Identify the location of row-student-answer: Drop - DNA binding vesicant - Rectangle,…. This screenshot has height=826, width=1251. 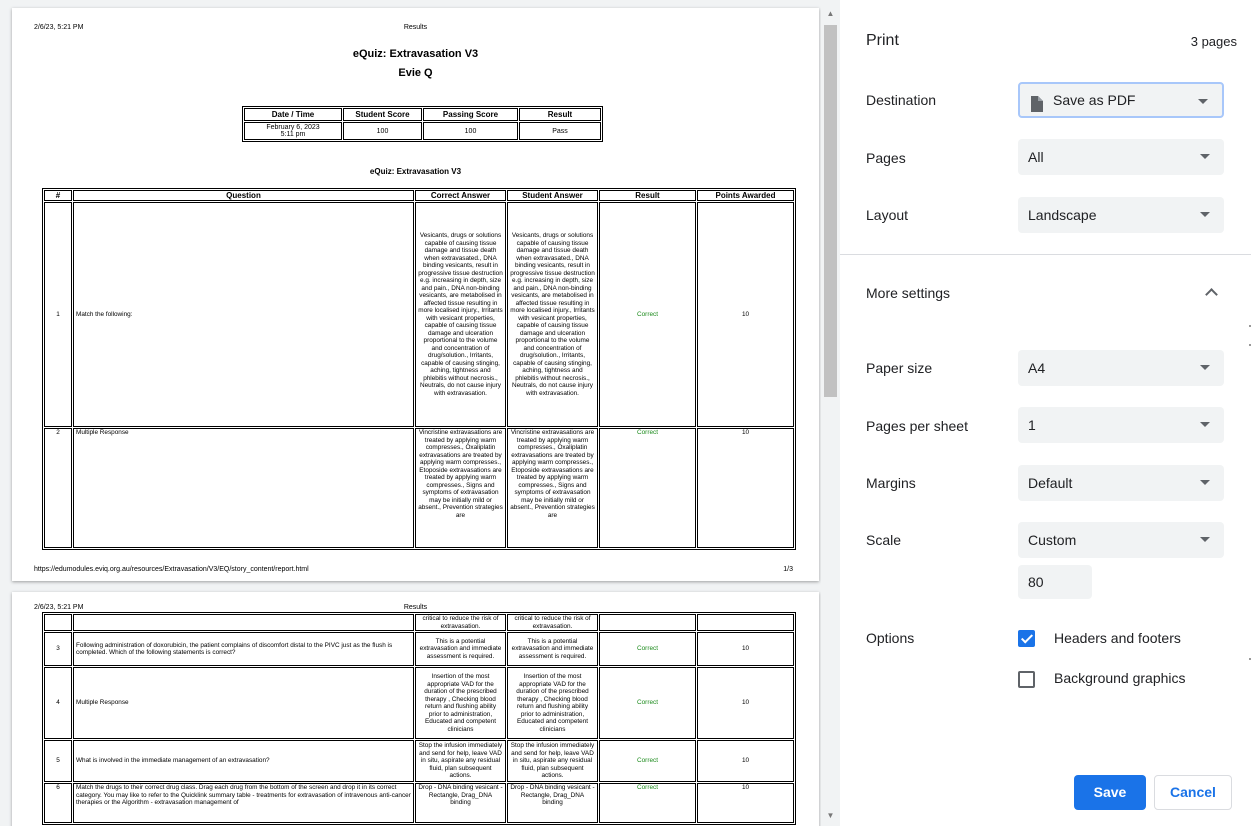
(552, 803).